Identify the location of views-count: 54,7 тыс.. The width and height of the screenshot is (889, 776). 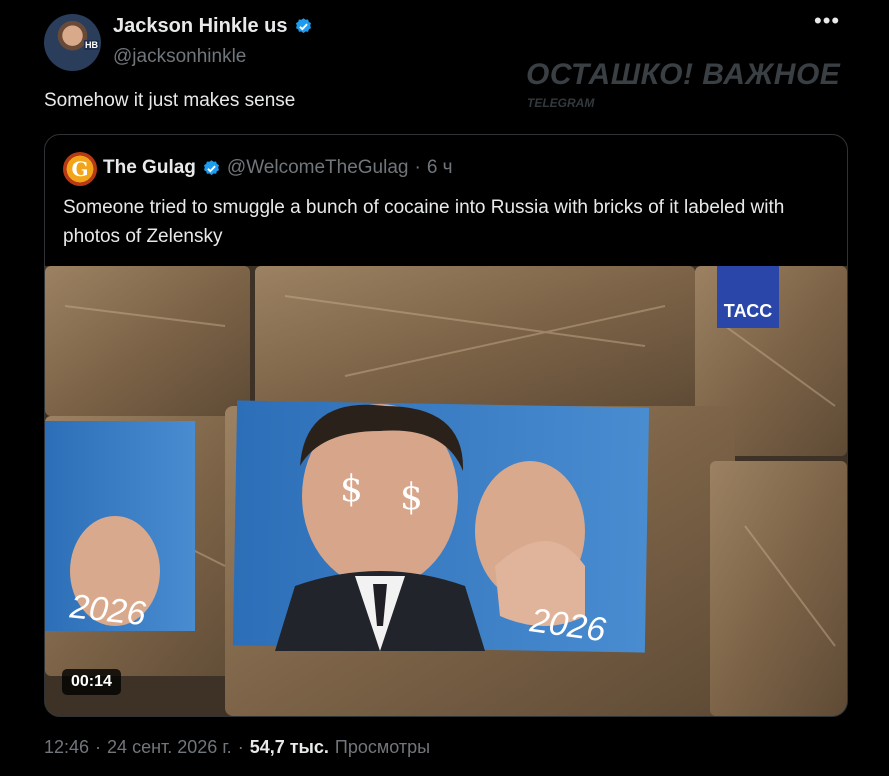
(289, 747).